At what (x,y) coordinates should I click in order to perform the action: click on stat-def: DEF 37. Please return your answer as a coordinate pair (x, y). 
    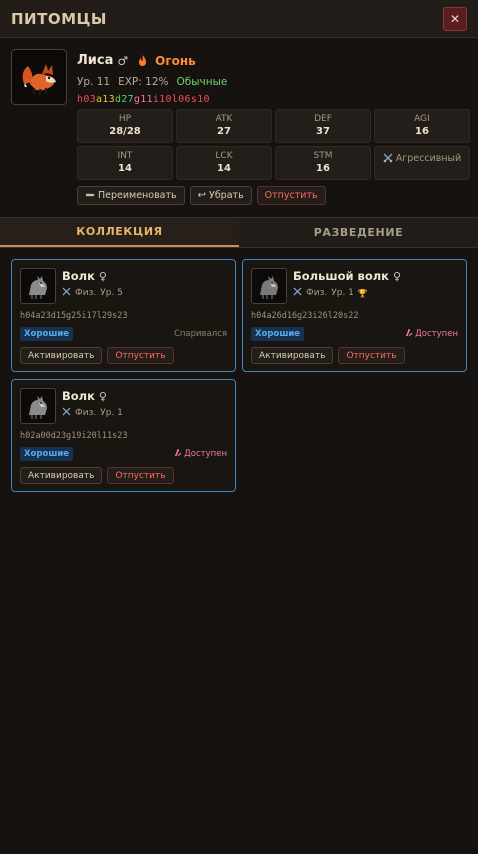
    Looking at the image, I should click on (323, 126).